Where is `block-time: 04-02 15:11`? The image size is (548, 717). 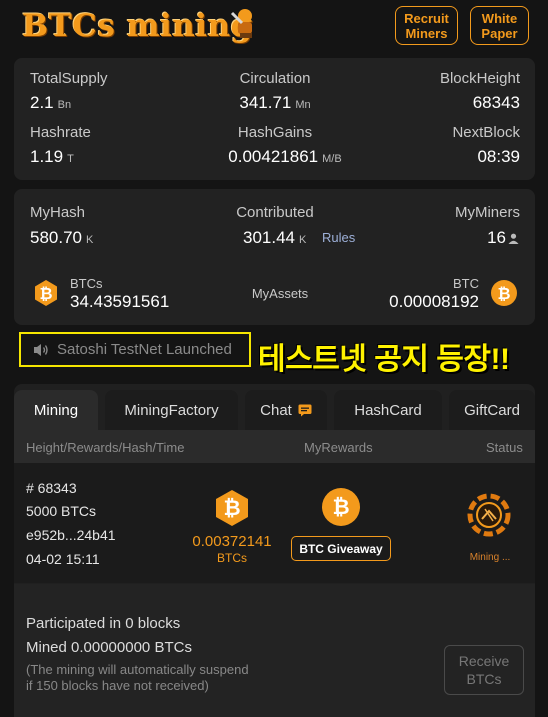
block-time: 04-02 15:11 is located at coordinates (63, 559).